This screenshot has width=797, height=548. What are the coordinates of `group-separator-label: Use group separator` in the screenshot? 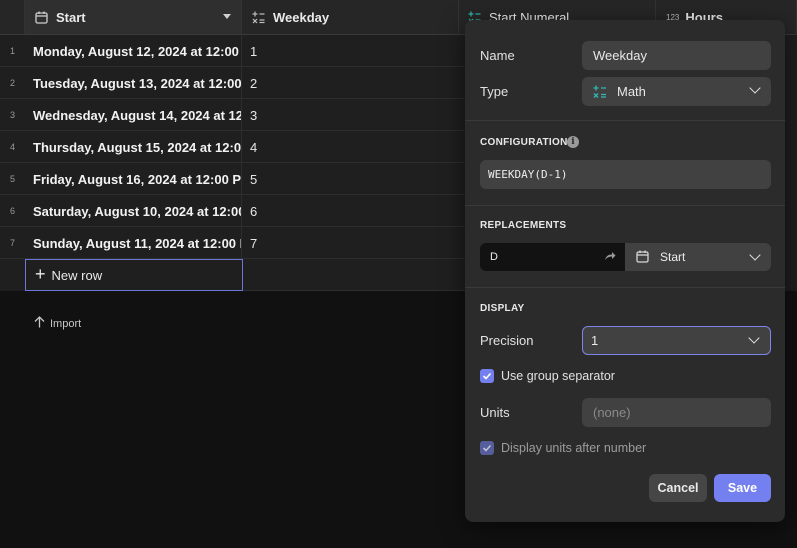 It's located at (558, 376).